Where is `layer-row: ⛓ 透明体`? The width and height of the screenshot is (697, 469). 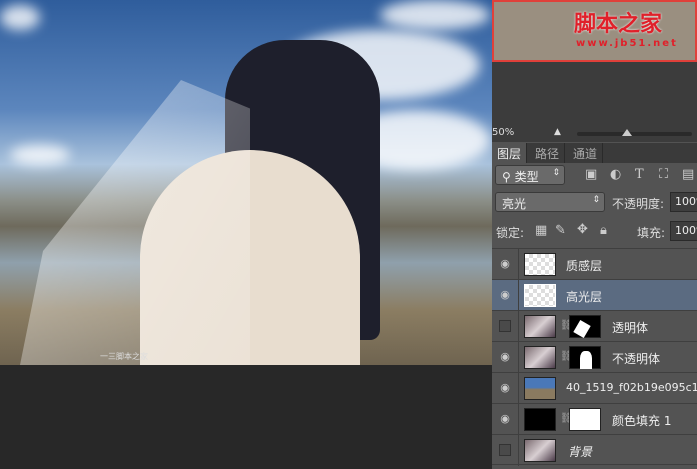 layer-row: ⛓ 透明体 is located at coordinates (594, 326).